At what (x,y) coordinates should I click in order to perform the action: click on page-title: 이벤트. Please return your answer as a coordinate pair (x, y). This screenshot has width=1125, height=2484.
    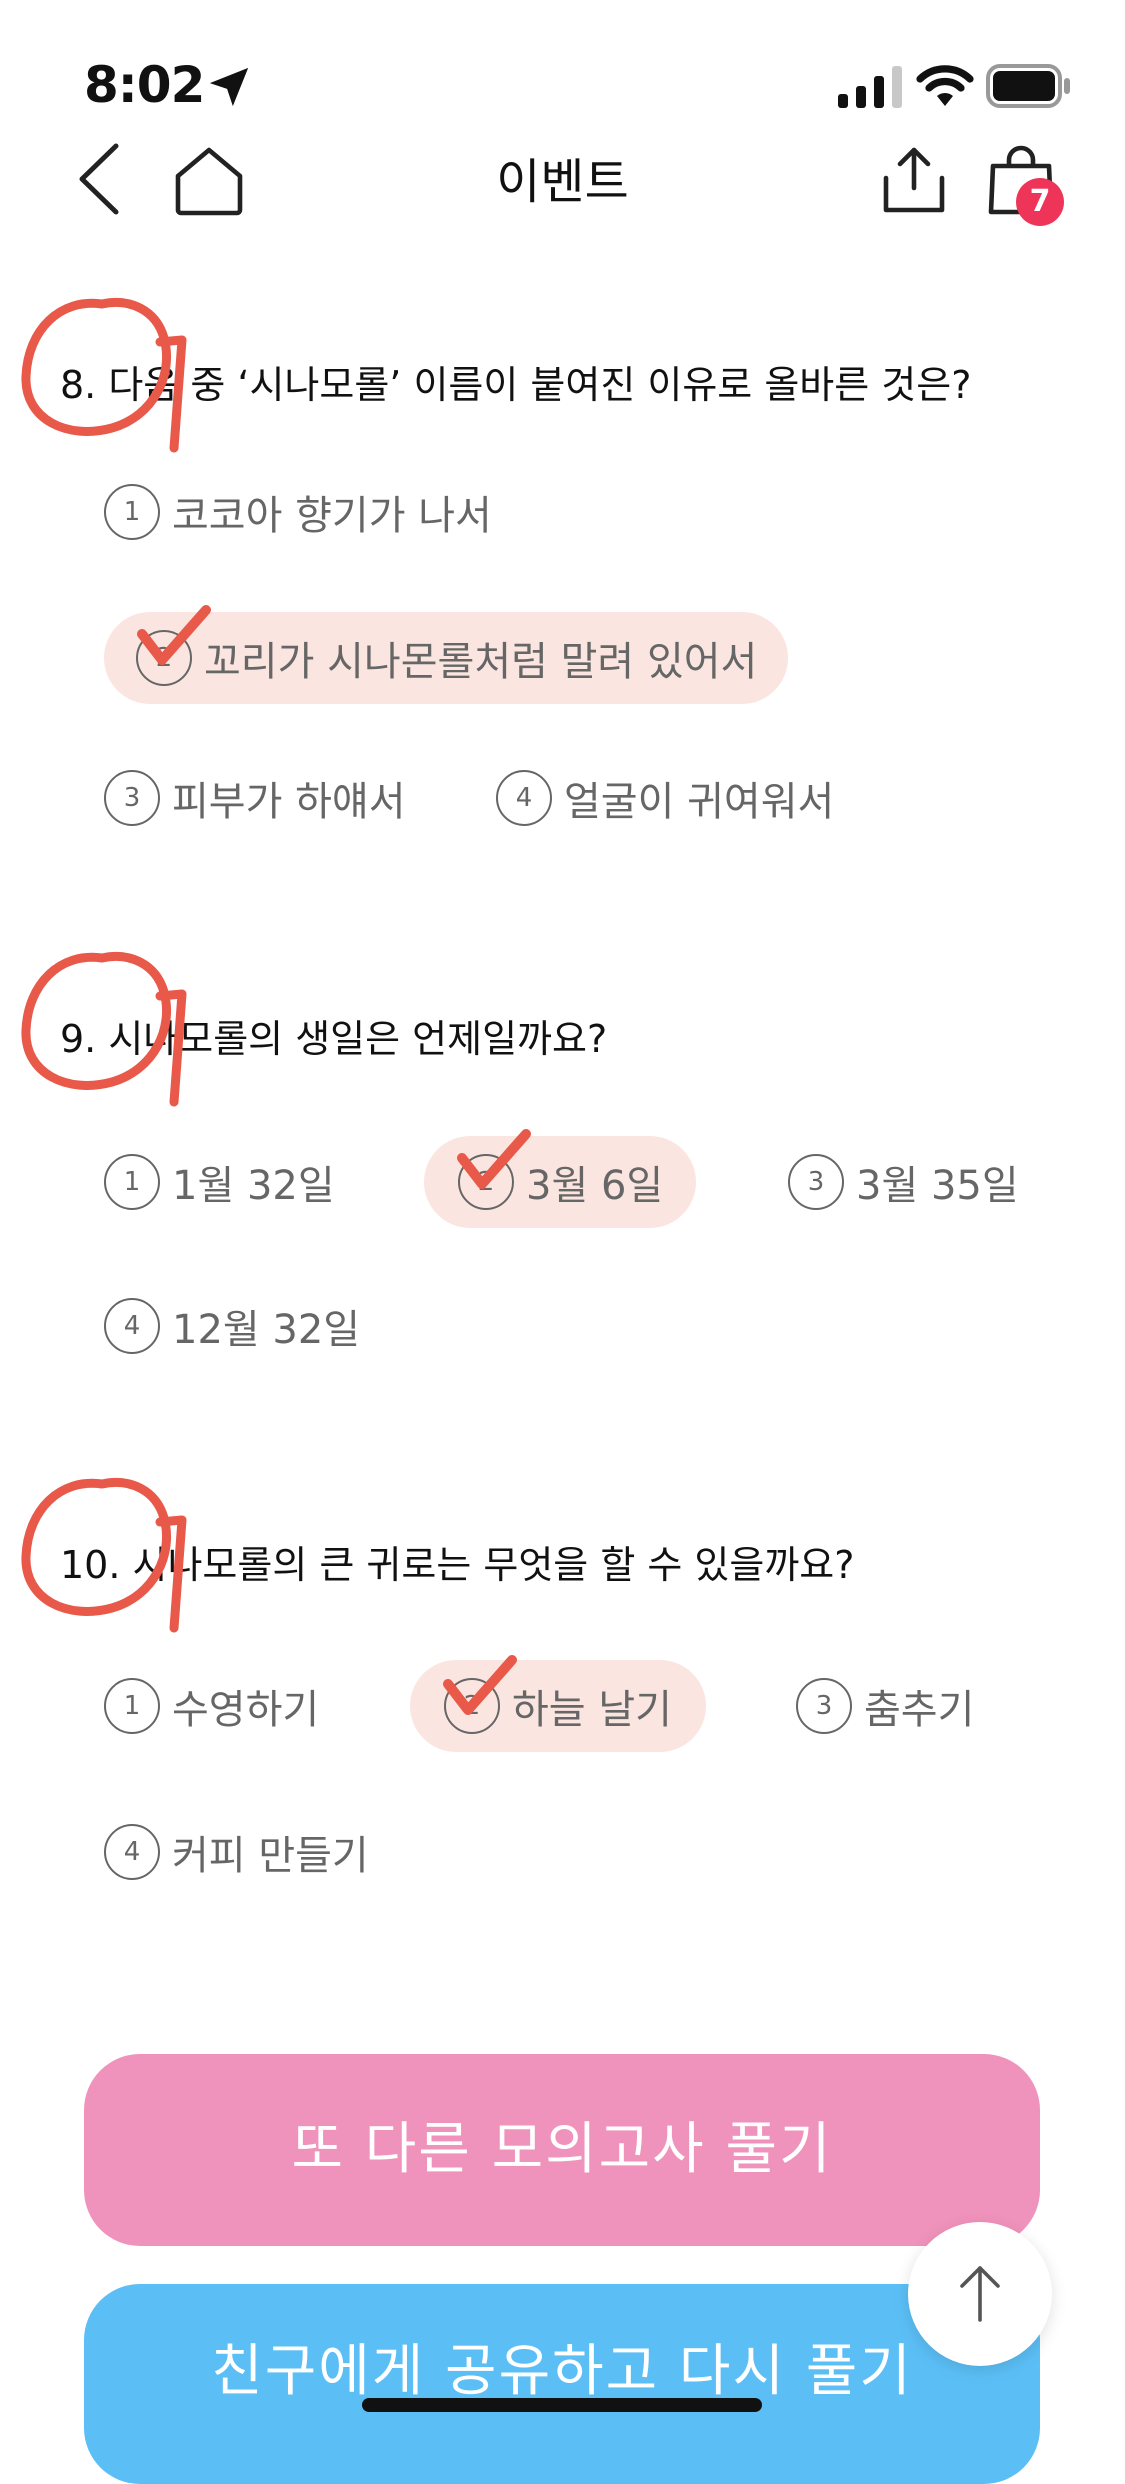
    Looking at the image, I should click on (562, 182).